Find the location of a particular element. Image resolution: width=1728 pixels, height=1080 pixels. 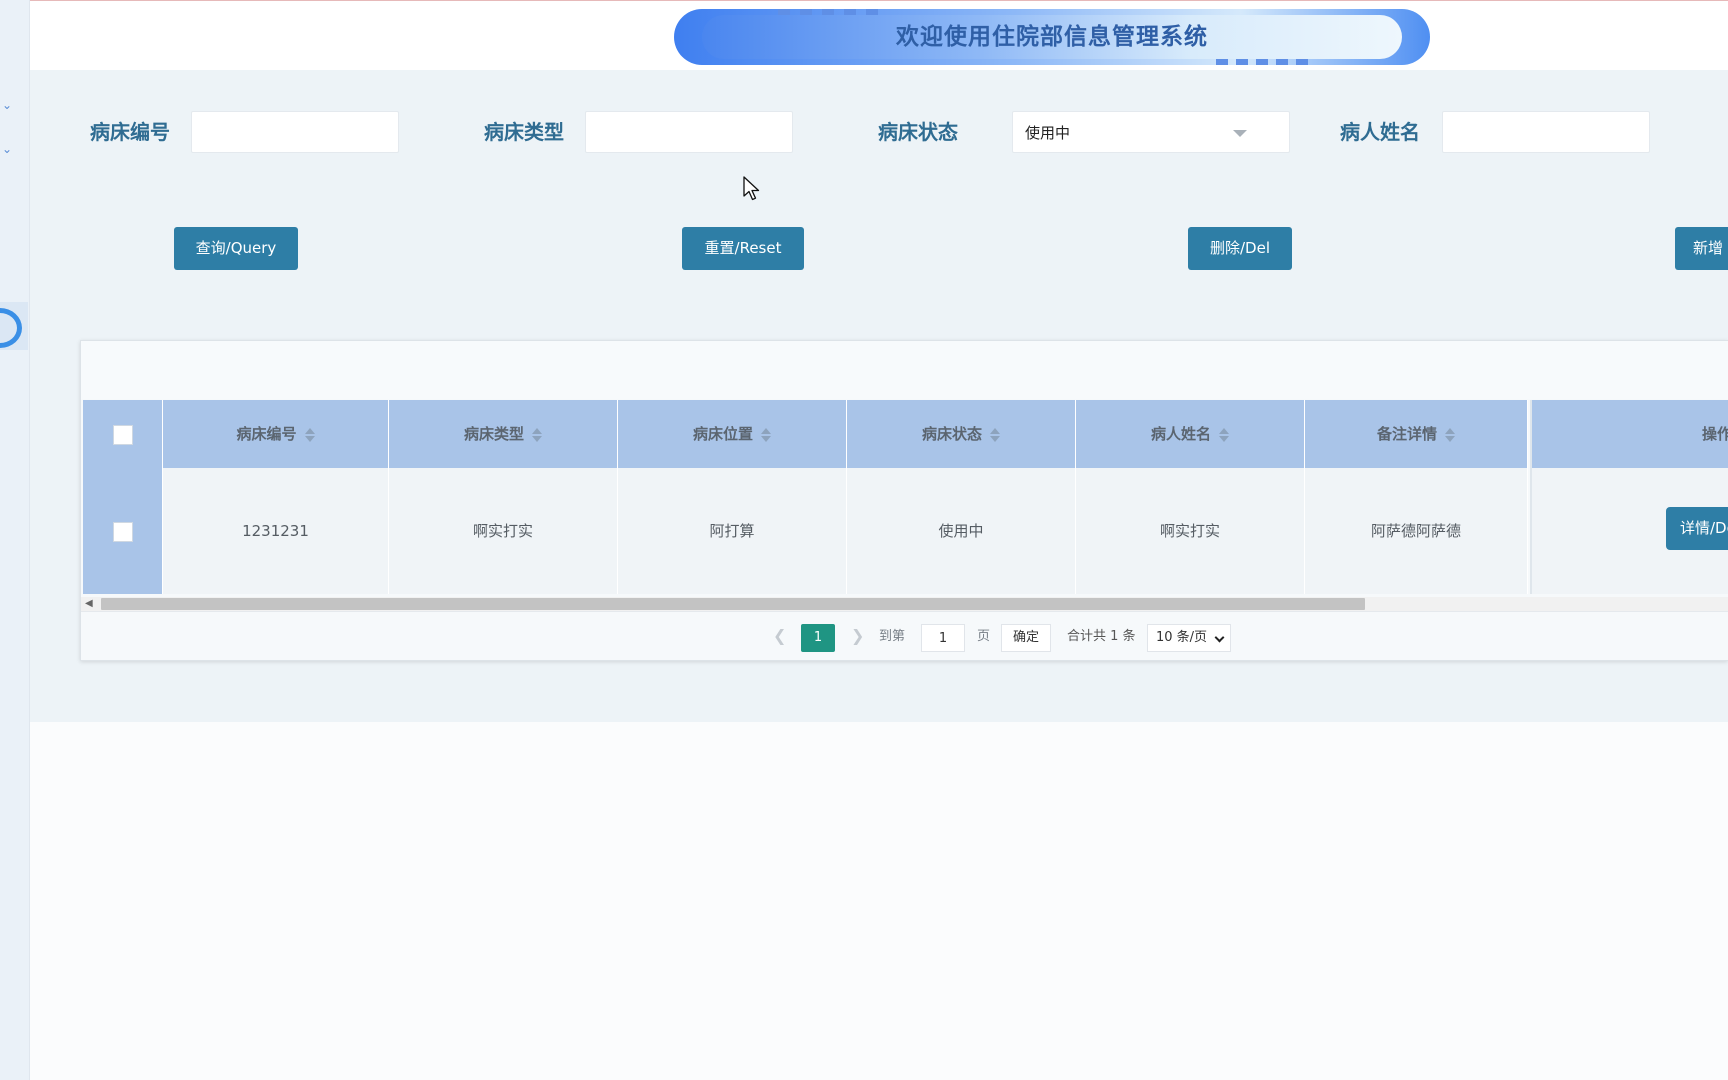

cell-actions: 详情/De is located at coordinates (1629, 531).